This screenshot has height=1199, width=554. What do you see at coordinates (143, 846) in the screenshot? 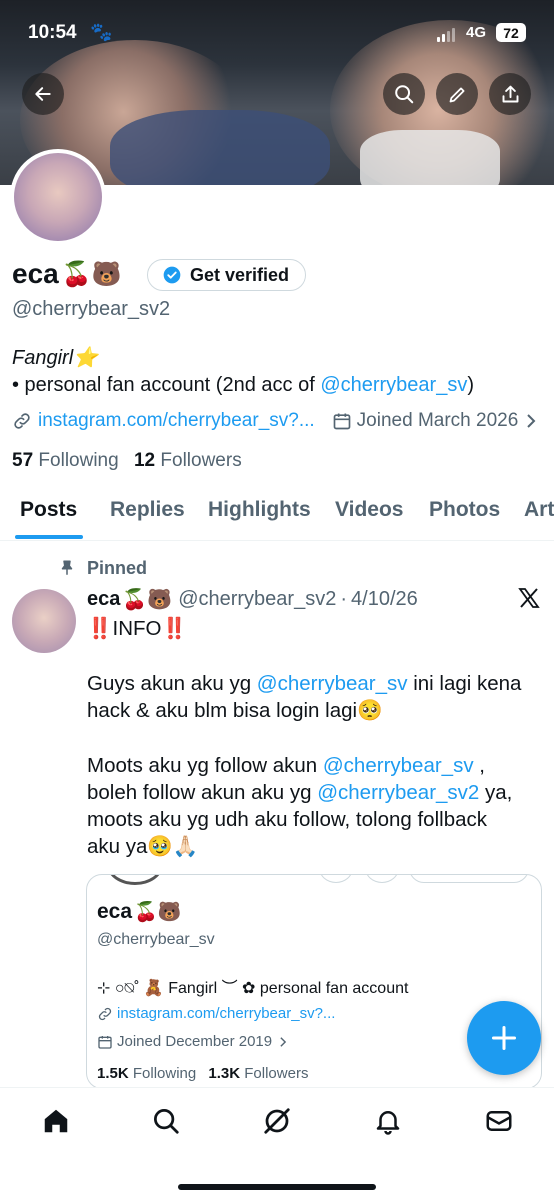
I see `post-text: aku ya🥹🙏🏻` at bounding box center [143, 846].